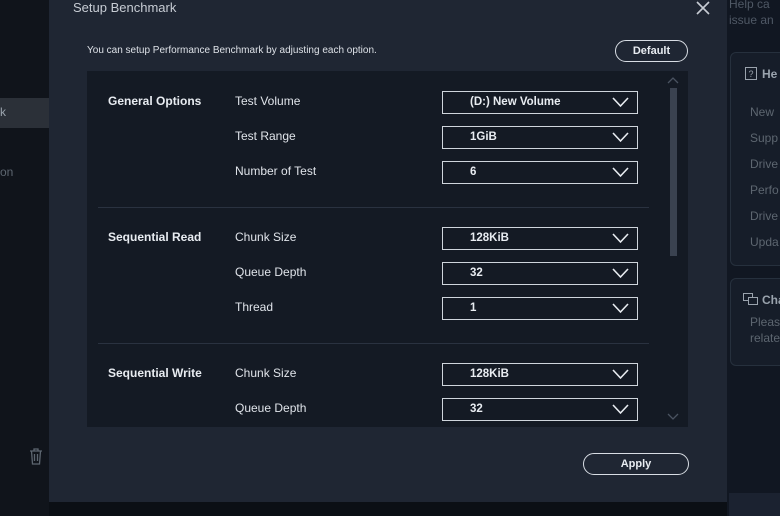 This screenshot has height=516, width=780. What do you see at coordinates (540, 308) in the screenshot?
I see `read-thread-select: 1` at bounding box center [540, 308].